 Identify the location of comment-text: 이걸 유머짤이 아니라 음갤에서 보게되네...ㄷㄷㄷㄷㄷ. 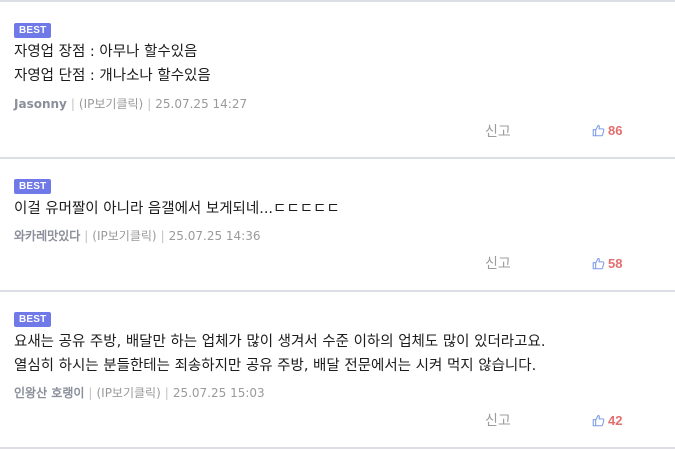
(337, 209).